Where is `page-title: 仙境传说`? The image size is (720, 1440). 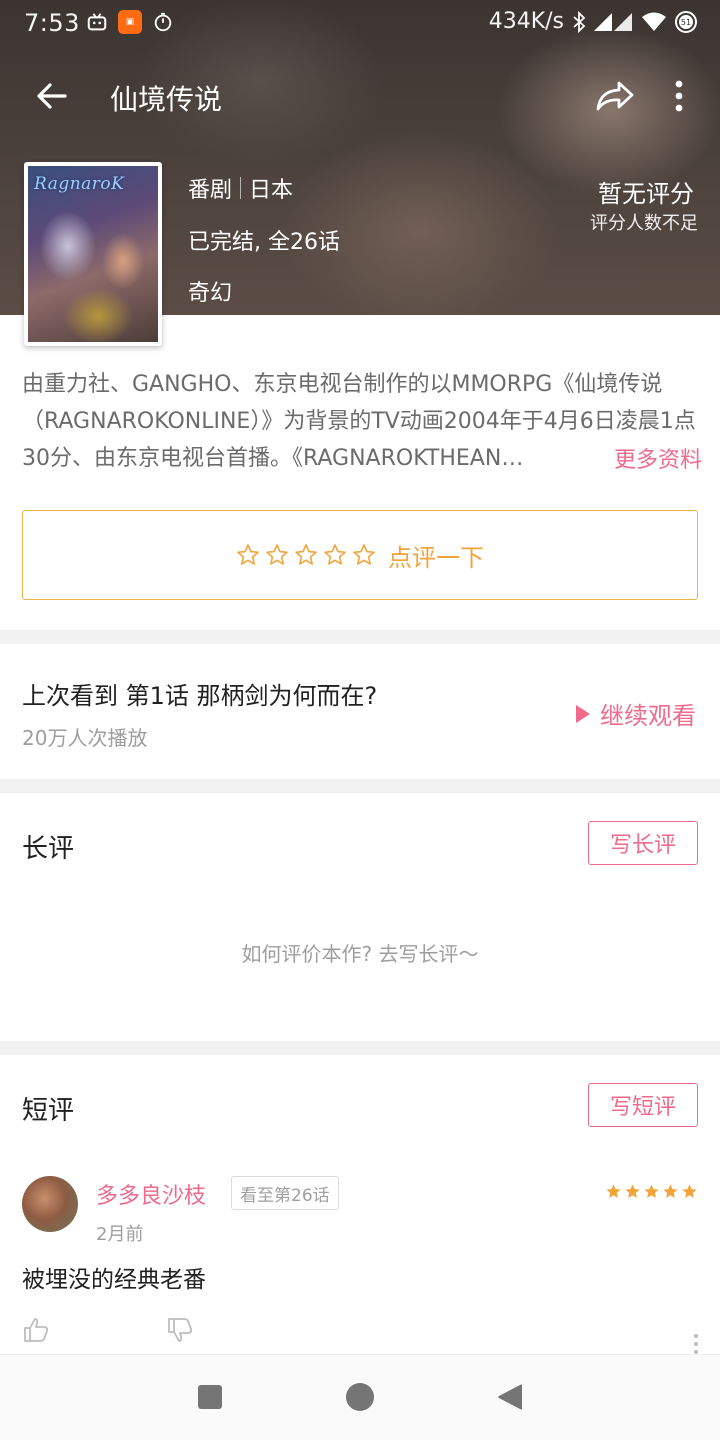
page-title: 仙境传说 is located at coordinates (166, 99).